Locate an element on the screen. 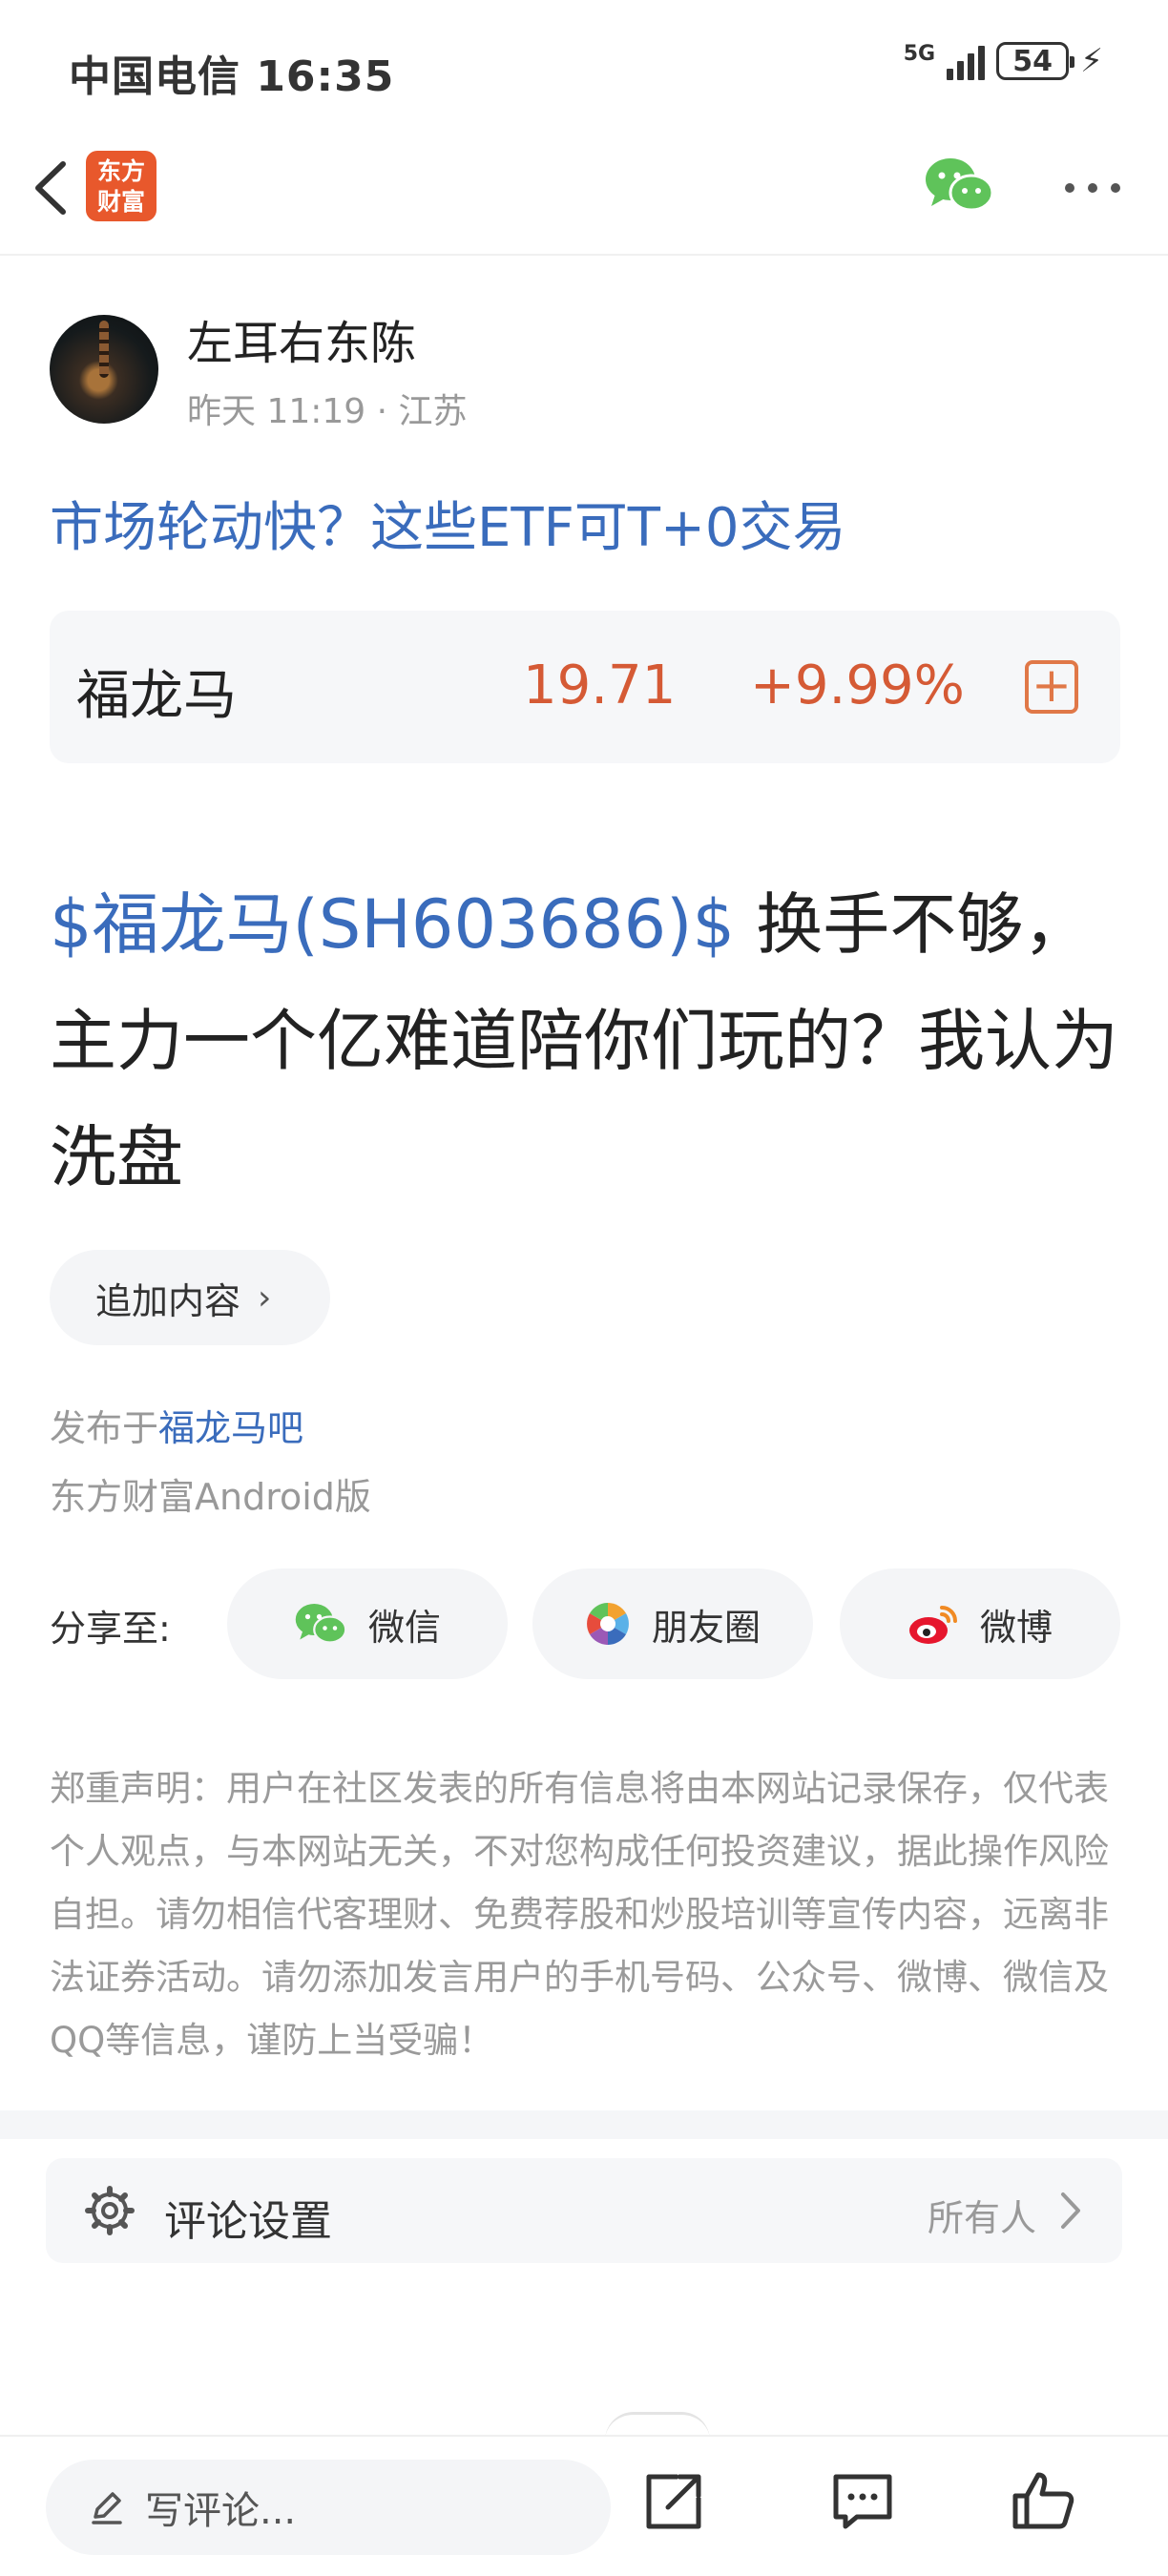 The image size is (1168, 2576). add-to-watchlist-icon: + is located at coordinates (1051, 687).